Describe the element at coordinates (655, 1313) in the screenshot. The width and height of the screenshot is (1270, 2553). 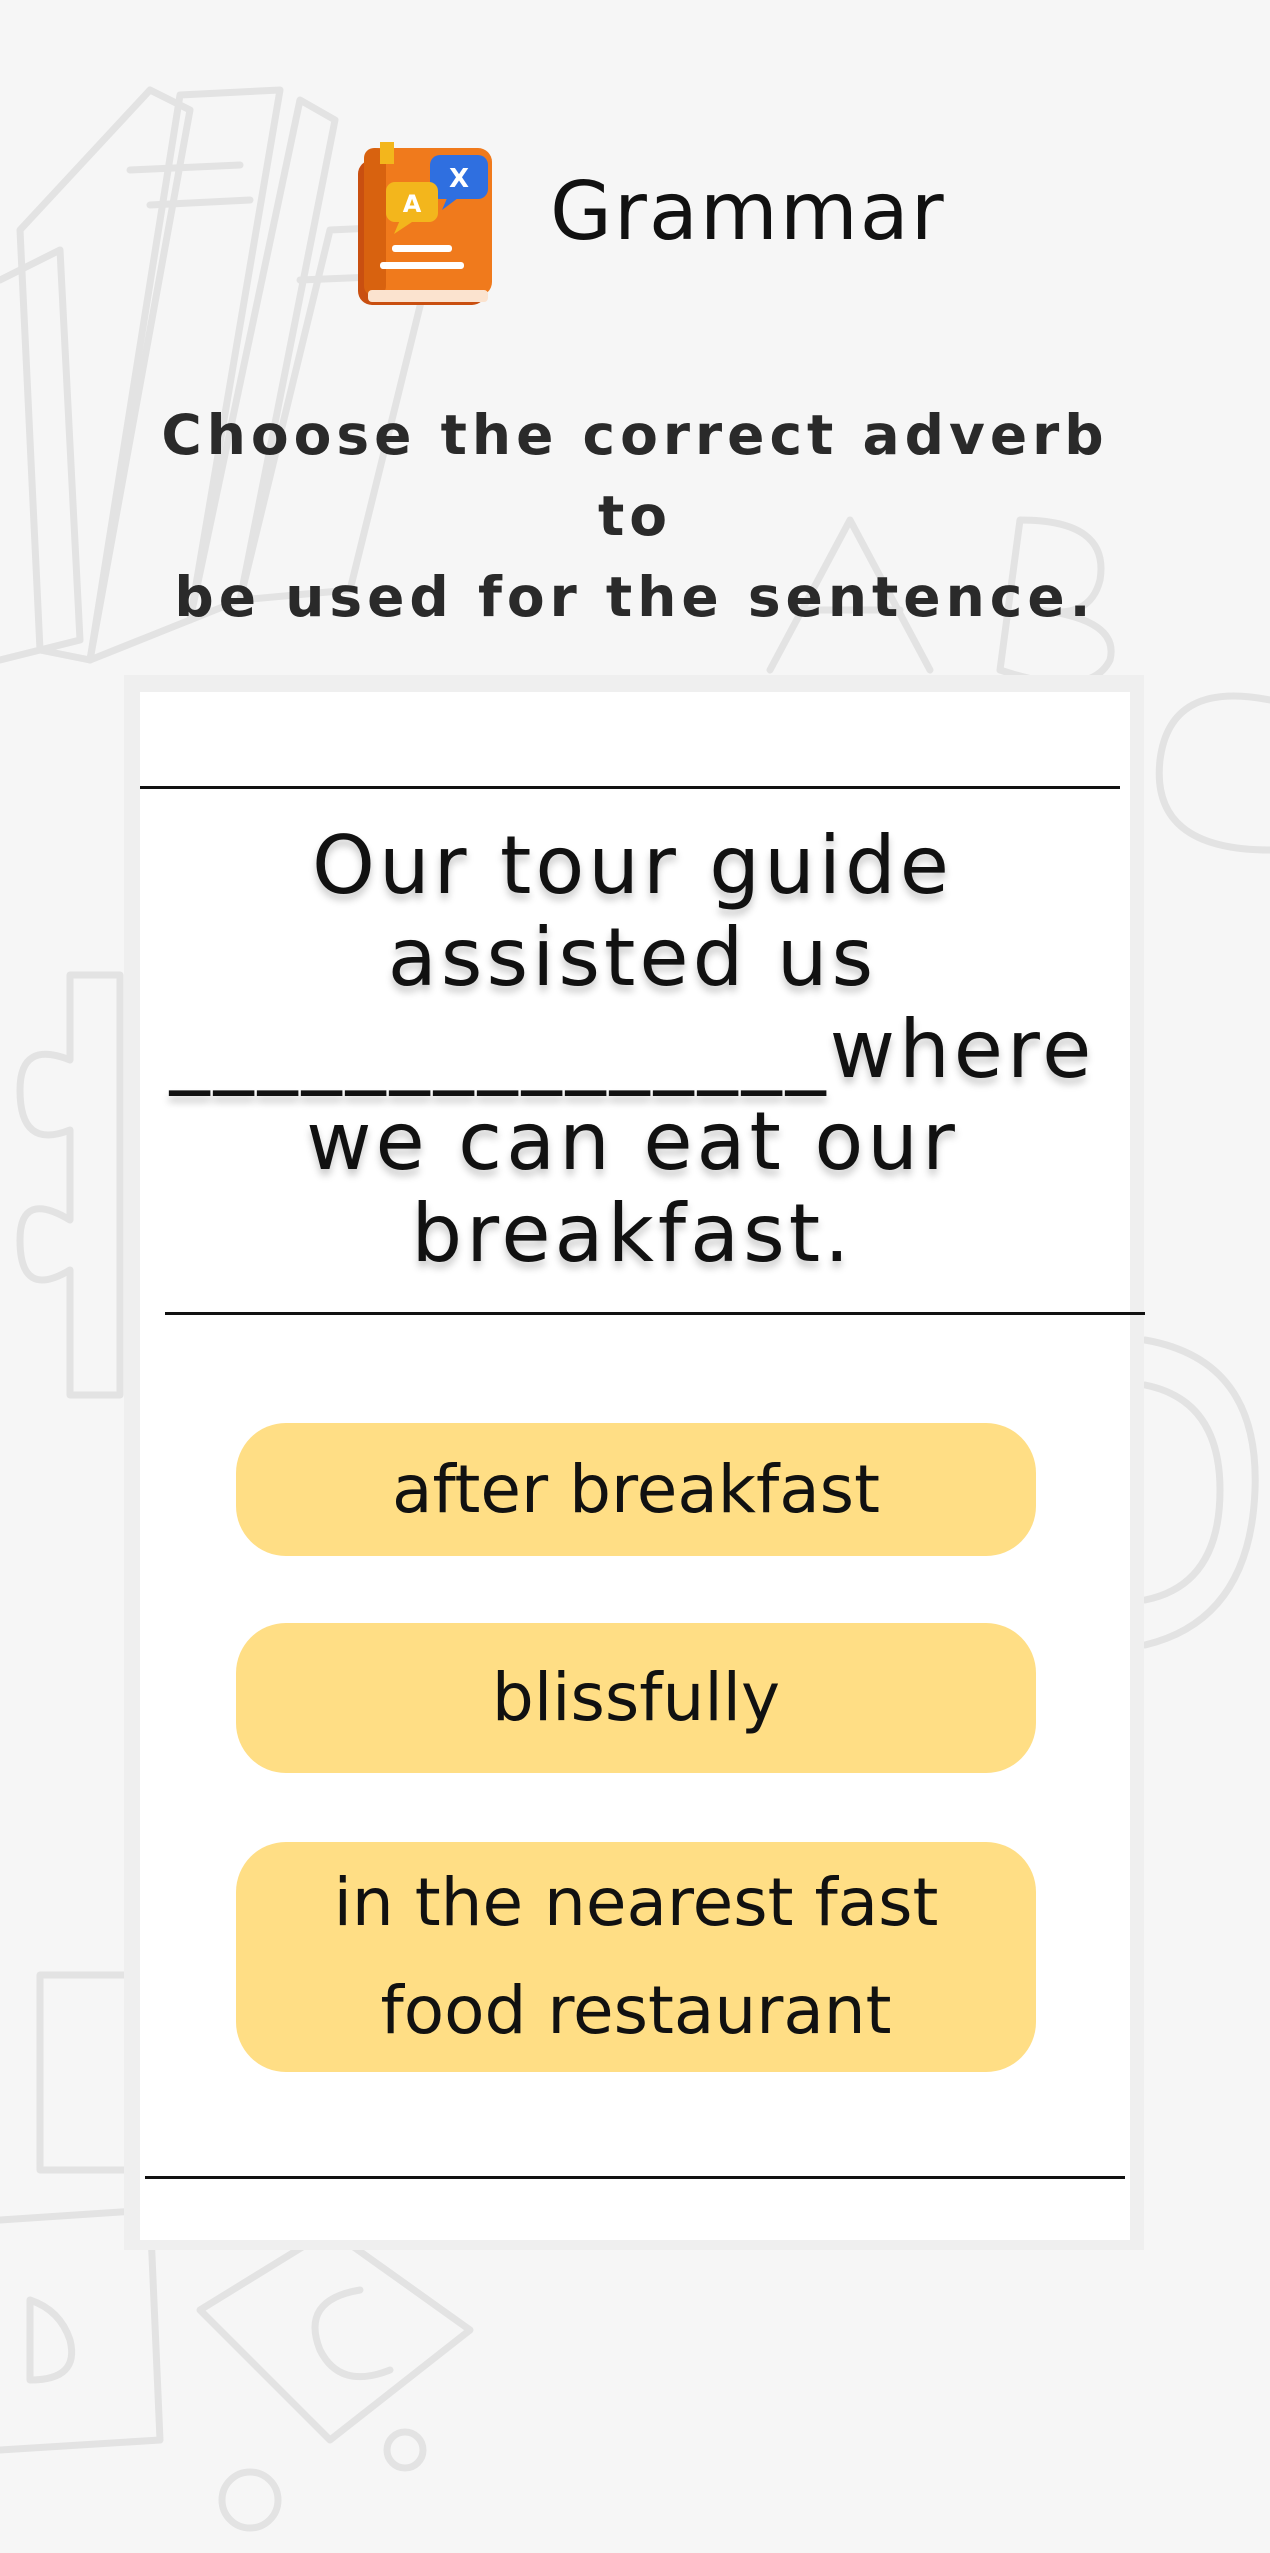
I see `divider-middle` at that location.